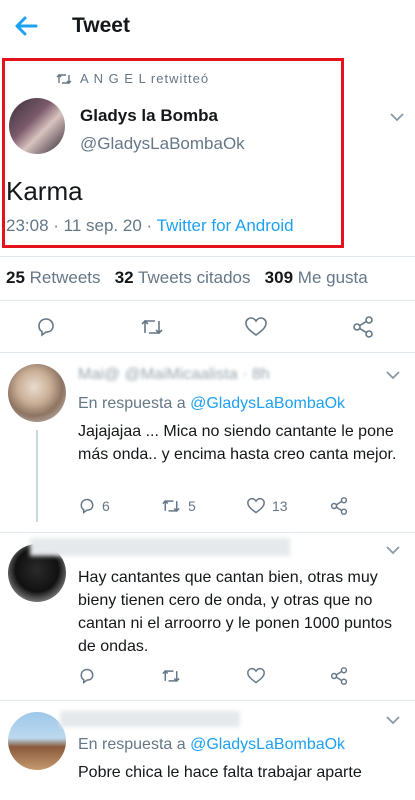  What do you see at coordinates (44, 191) in the screenshot?
I see `tweet-text: Karma` at bounding box center [44, 191].